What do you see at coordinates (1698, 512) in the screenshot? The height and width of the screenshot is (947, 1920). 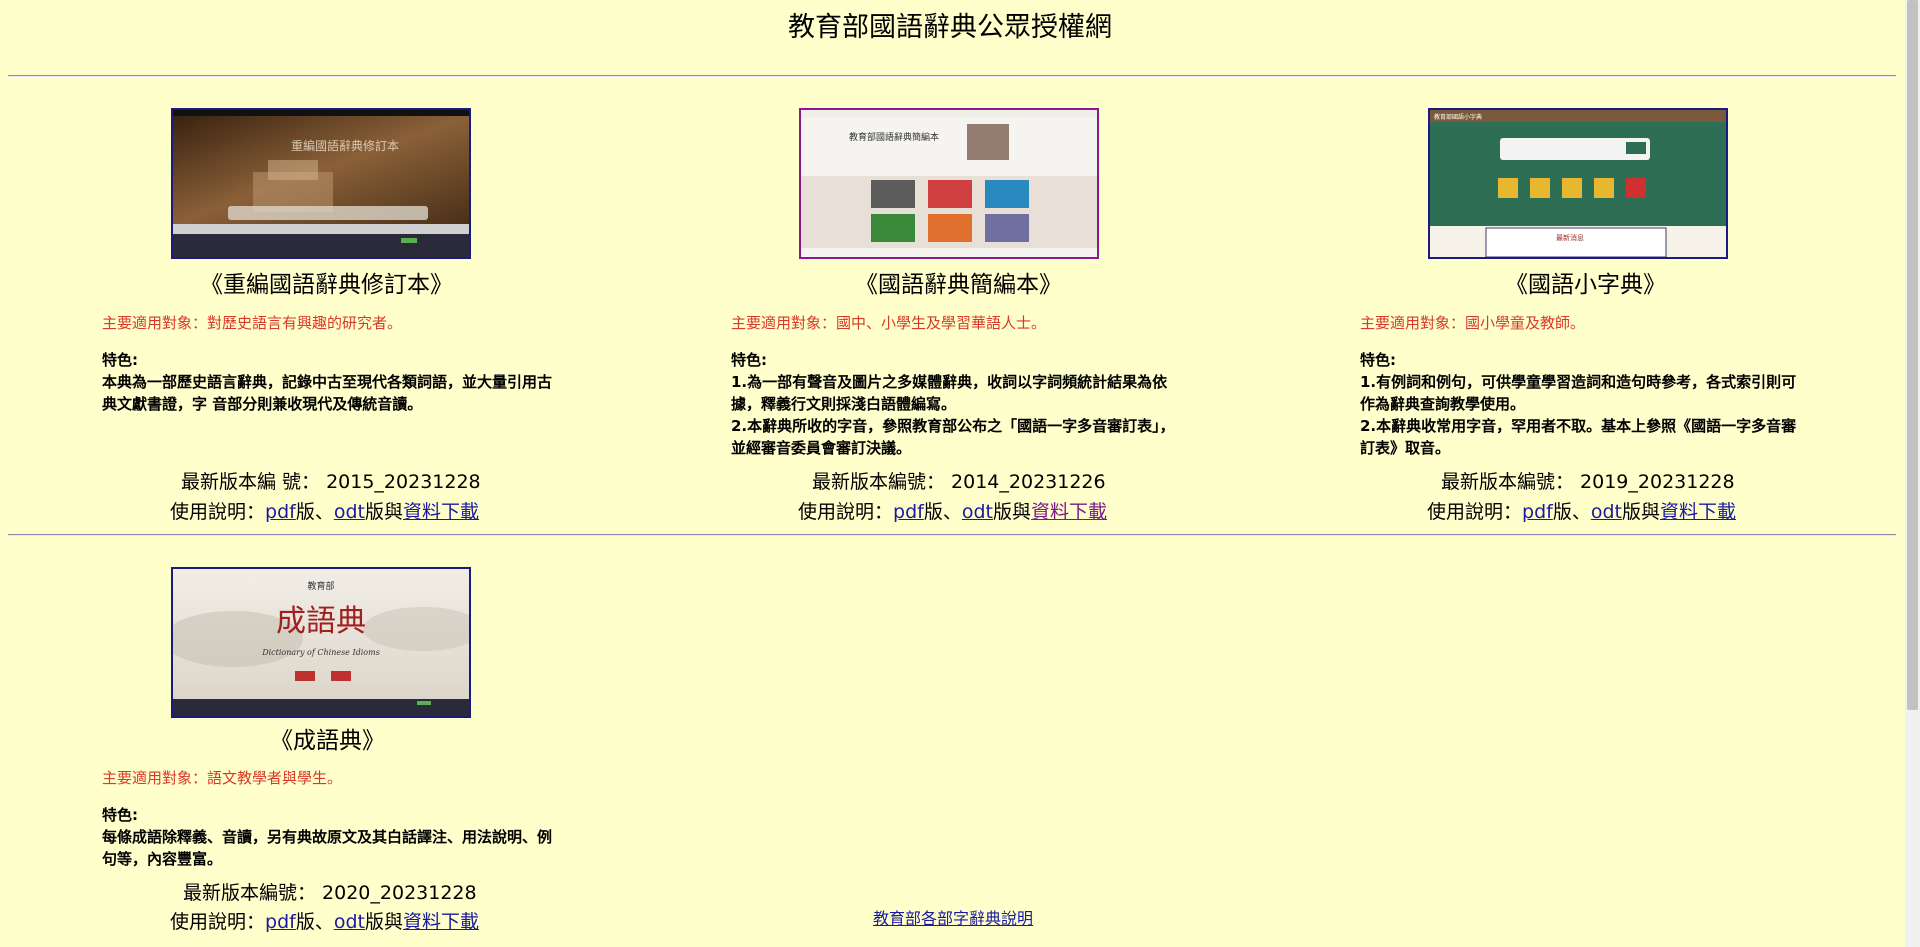 I see `mini-download-link: 資料下載` at bounding box center [1698, 512].